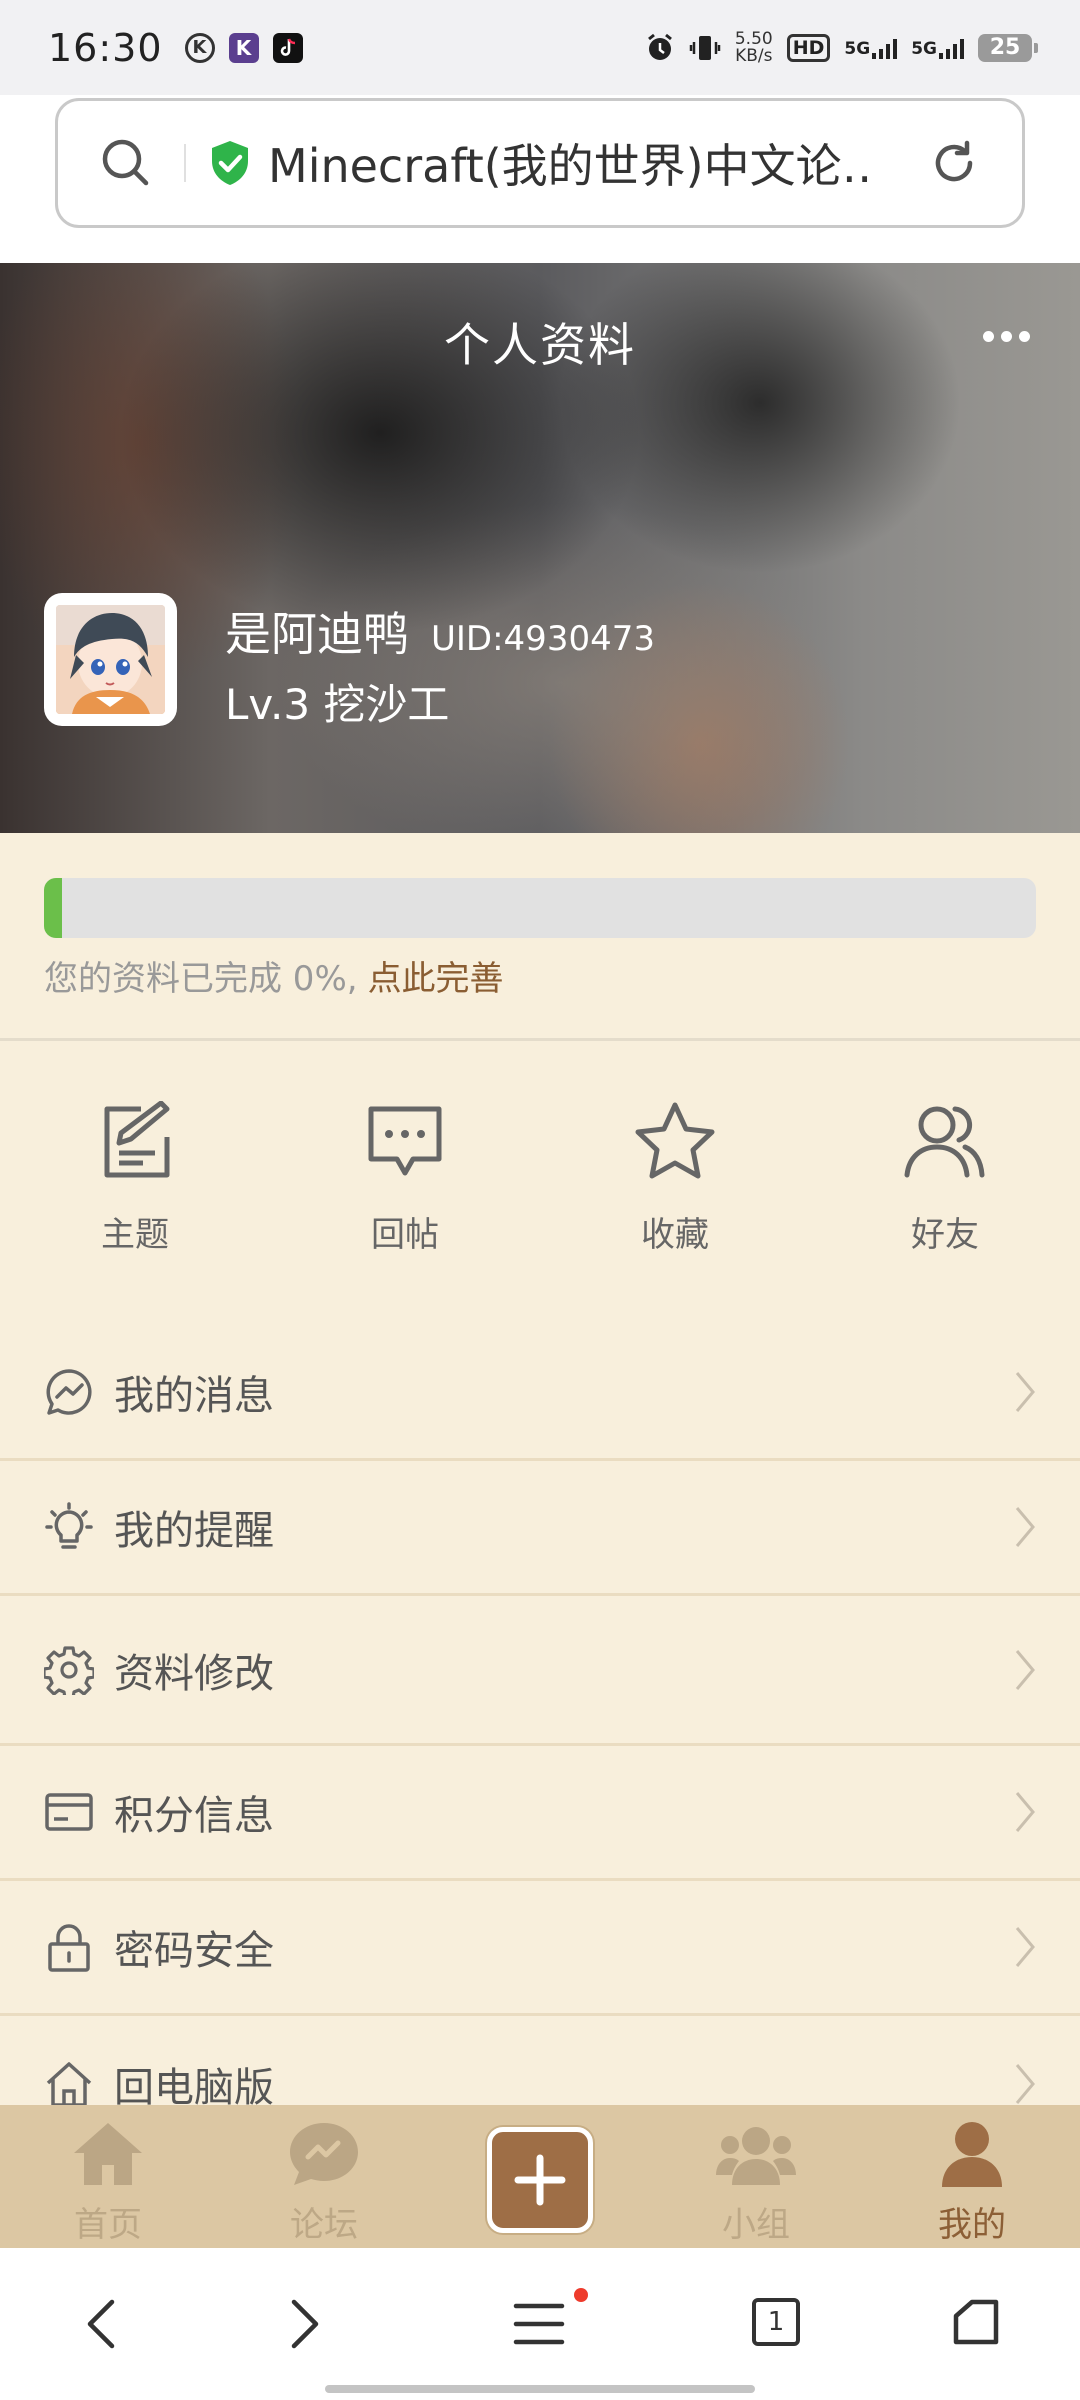 This screenshot has height=2400, width=1080. I want to click on signal-5g-1: 5G, so click(871, 48).